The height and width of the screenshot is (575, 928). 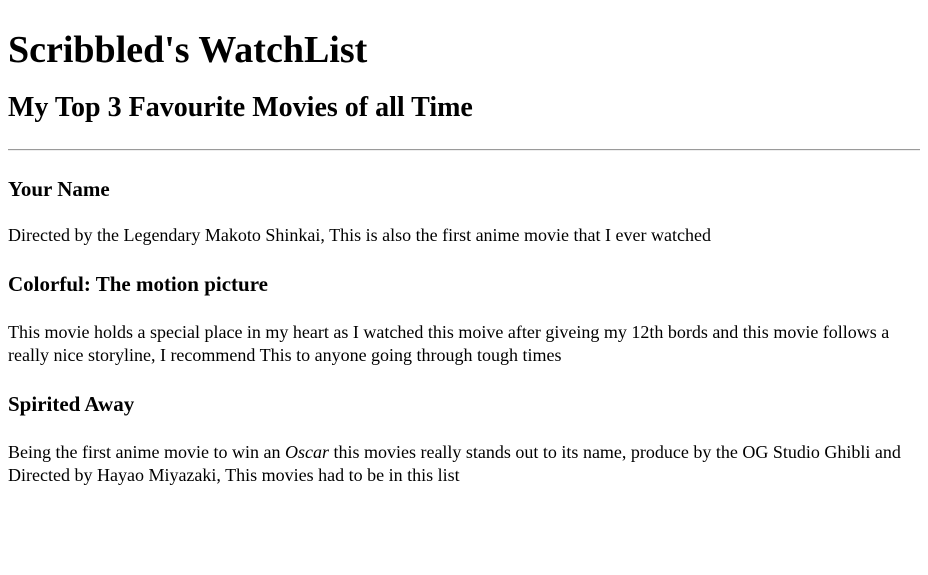 I want to click on divider, so click(x=464, y=150).